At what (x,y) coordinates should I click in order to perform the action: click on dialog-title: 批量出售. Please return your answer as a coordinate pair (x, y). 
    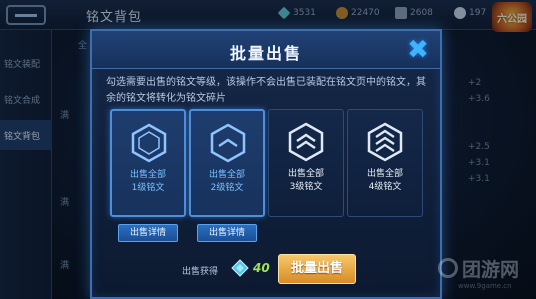
    Looking at the image, I should click on (265, 53).